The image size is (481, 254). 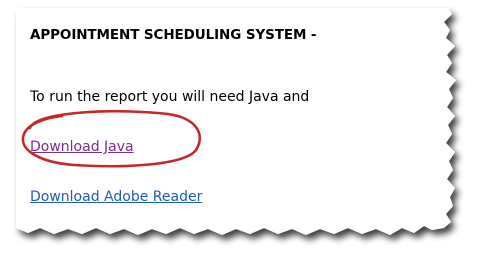 I want to click on instruction-text: To run the report you will need Java and, so click(x=170, y=97).